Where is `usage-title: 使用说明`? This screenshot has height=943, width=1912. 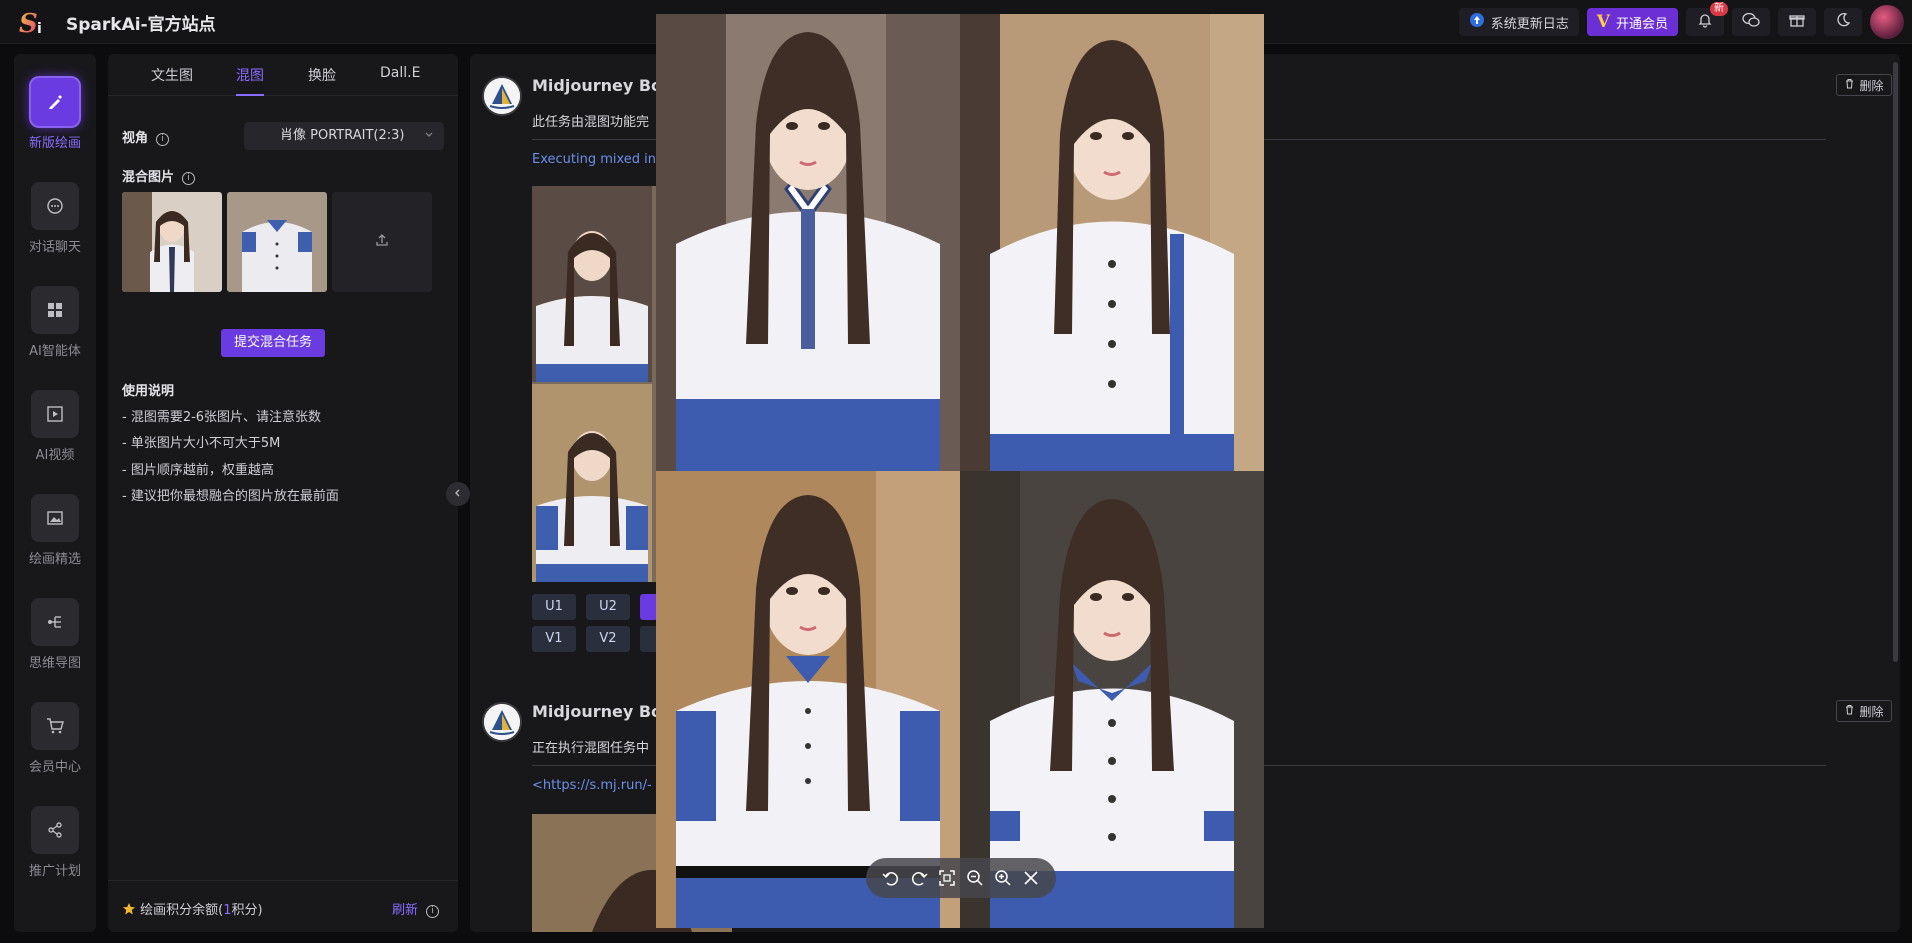
usage-title: 使用说明 is located at coordinates (148, 391).